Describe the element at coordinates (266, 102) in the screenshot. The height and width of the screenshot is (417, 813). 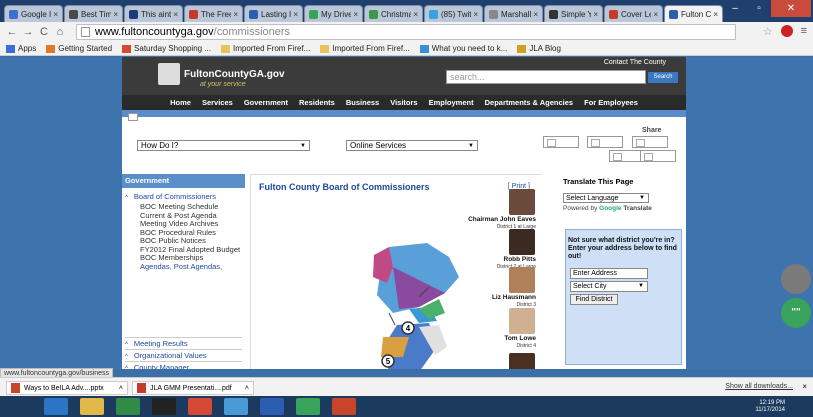
I see `nav-item-government: Government` at that location.